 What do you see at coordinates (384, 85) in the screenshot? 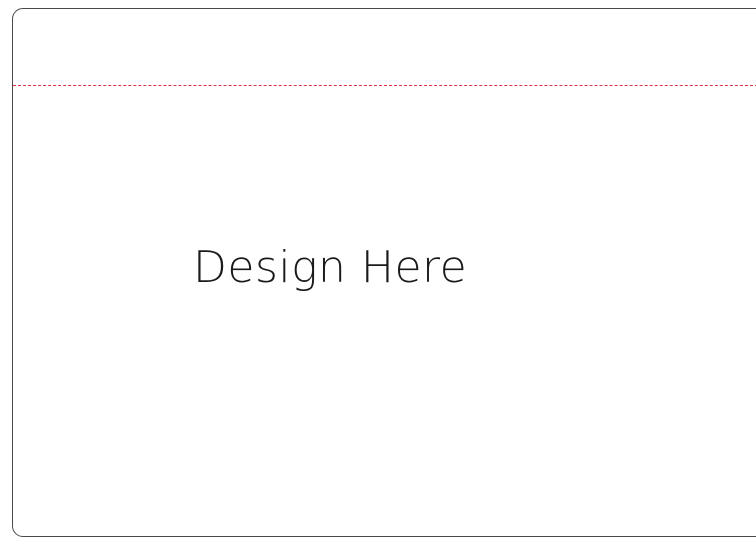
I see `safe-zone-guide-line` at bounding box center [384, 85].